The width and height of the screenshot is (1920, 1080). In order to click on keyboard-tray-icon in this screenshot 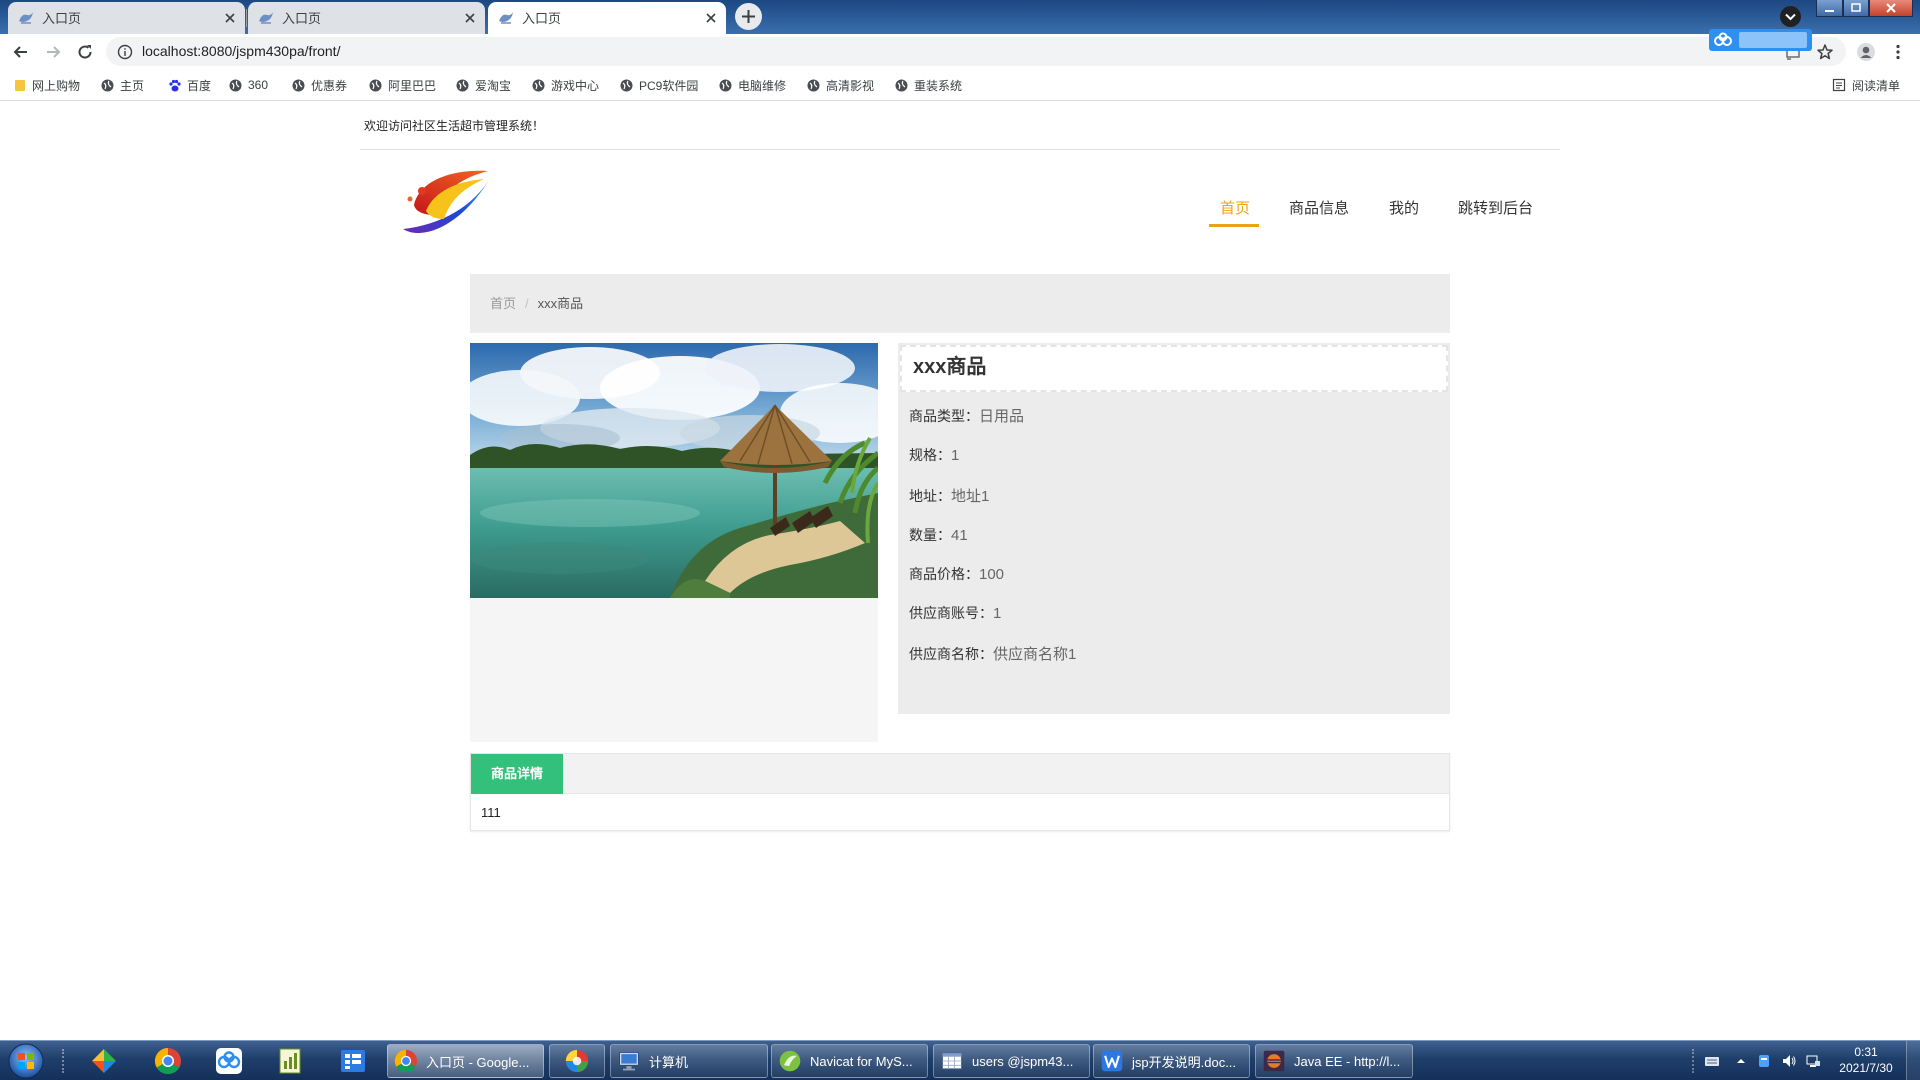, I will do `click(1712, 1061)`.